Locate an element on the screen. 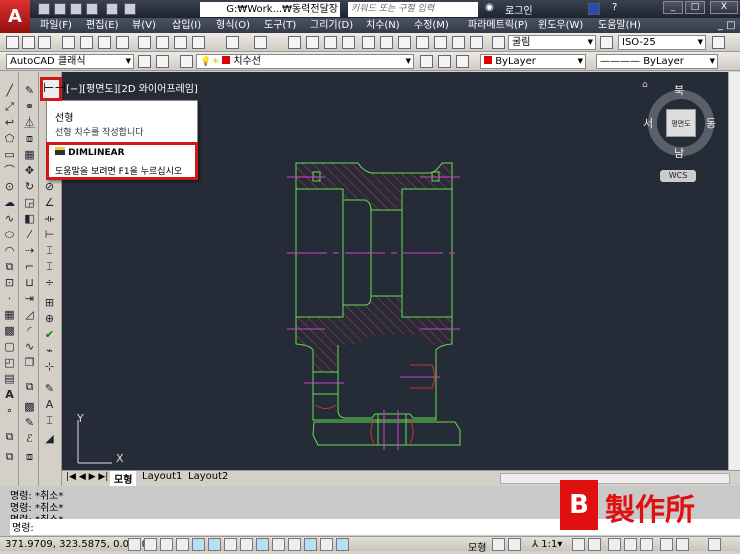  dim-break-icon: ÷ is located at coordinates (49, 282).